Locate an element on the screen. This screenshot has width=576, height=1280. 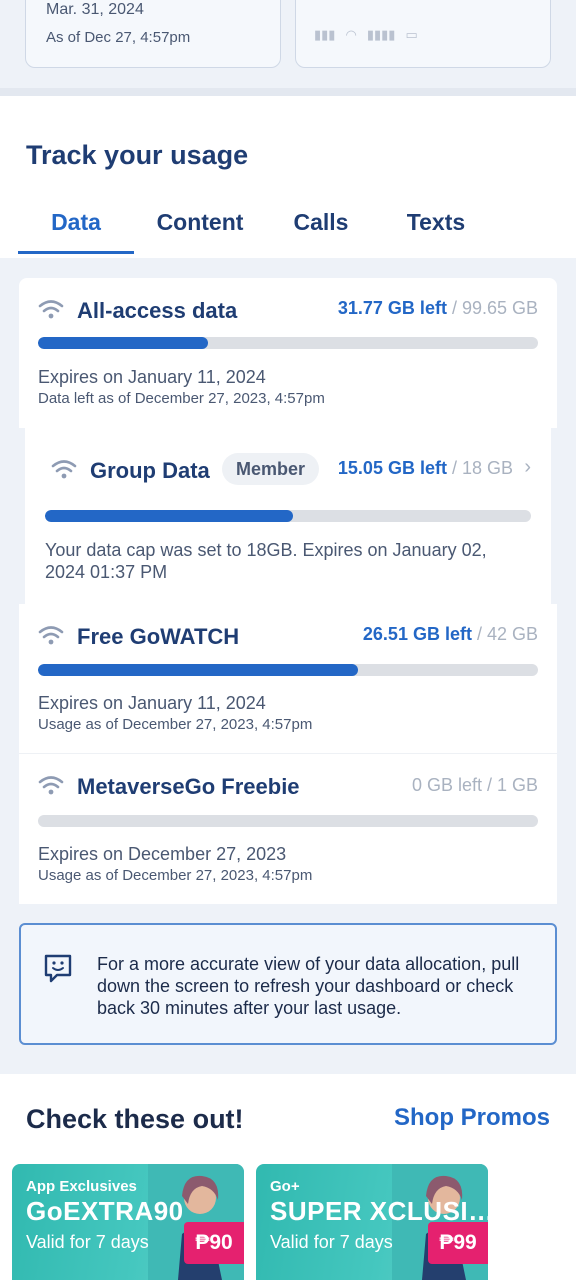
tab-texts: Texts is located at coordinates (436, 228).